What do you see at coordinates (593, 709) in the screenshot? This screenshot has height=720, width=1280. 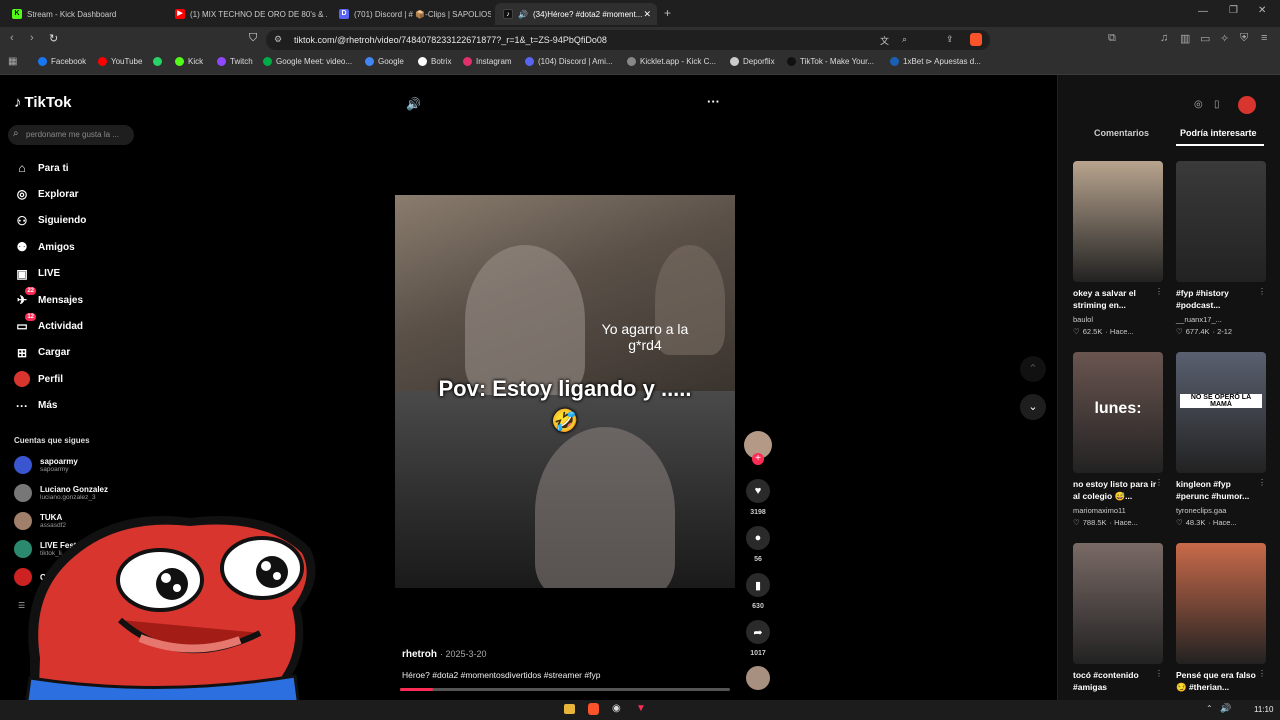 I see `brave-taskbar-icon` at bounding box center [593, 709].